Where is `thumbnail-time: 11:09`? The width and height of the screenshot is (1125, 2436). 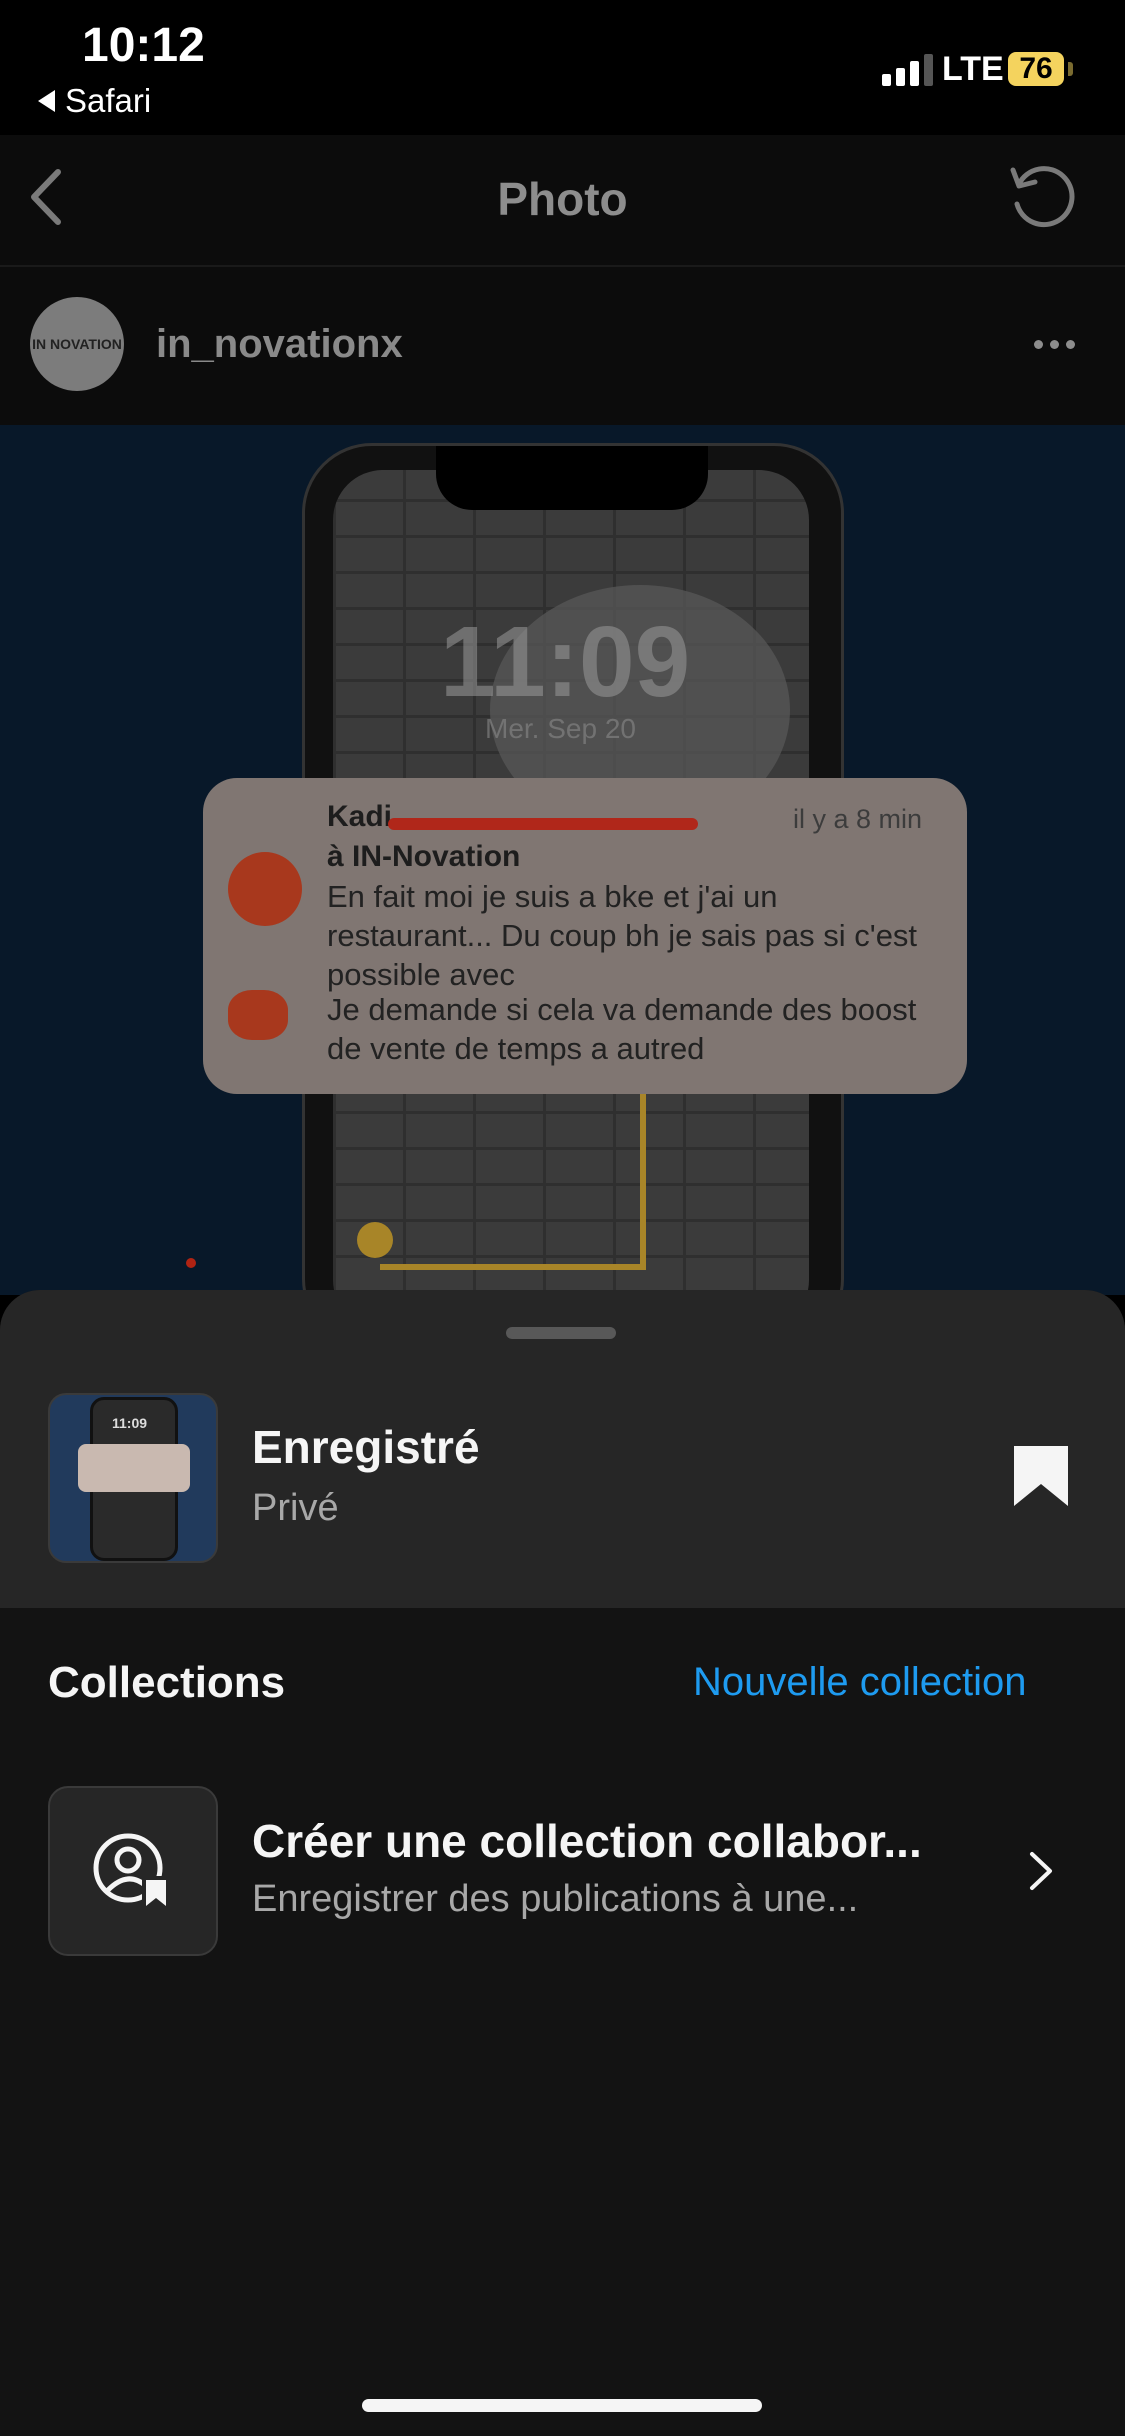
thumbnail-time: 11:09 is located at coordinates (130, 1423).